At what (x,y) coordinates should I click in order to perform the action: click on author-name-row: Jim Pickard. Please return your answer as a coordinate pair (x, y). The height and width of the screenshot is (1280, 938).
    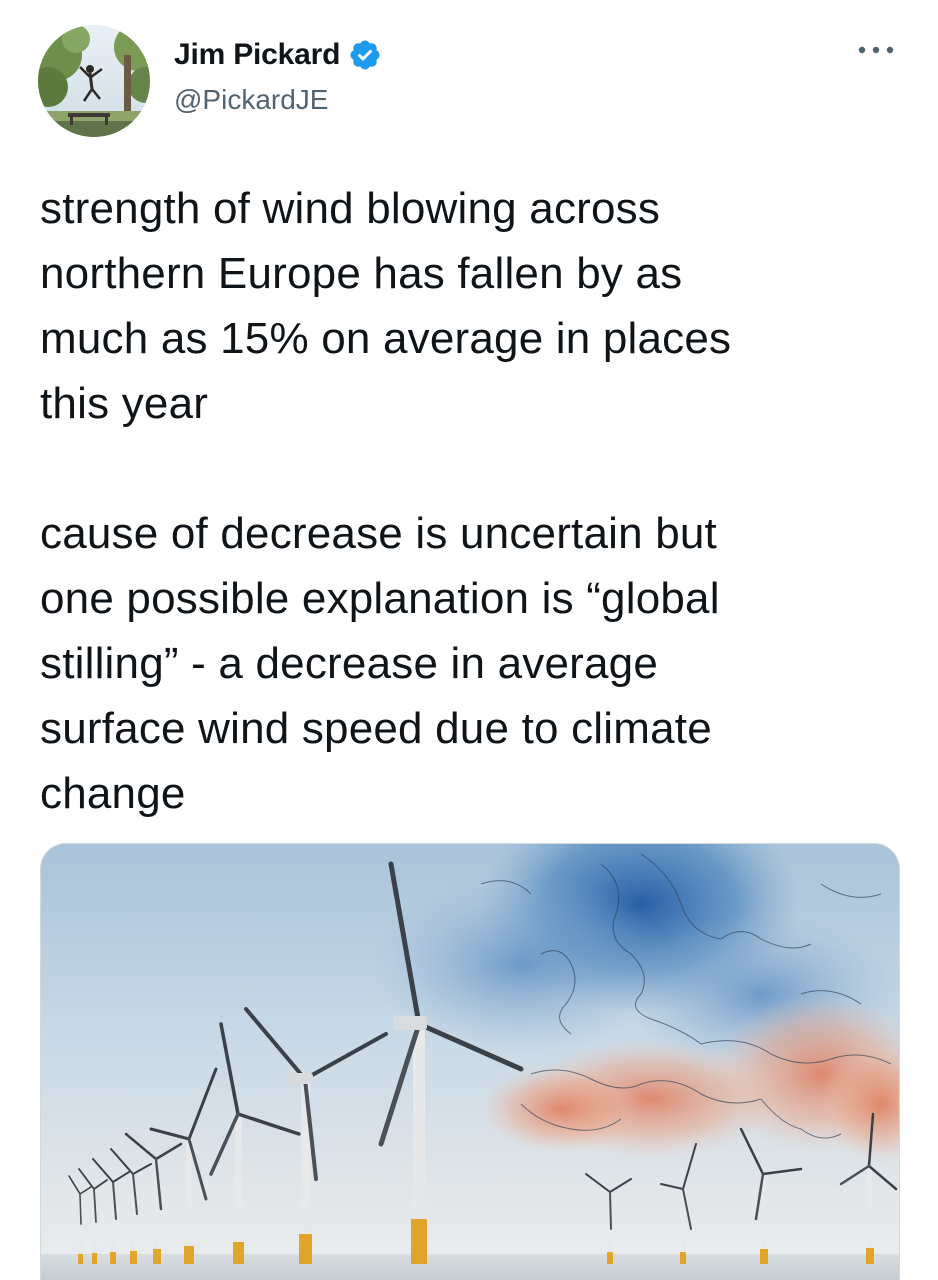
    Looking at the image, I should click on (278, 55).